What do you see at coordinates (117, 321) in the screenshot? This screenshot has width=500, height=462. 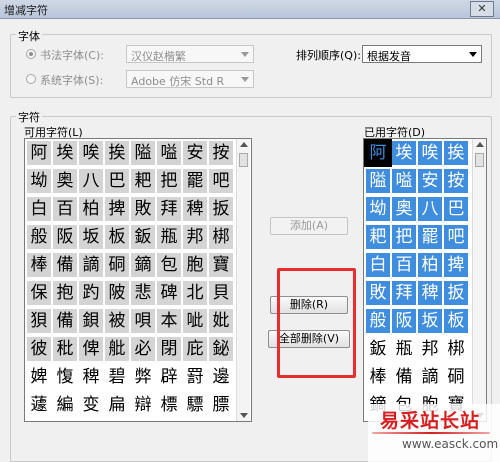 I see `char-cell: 被` at bounding box center [117, 321].